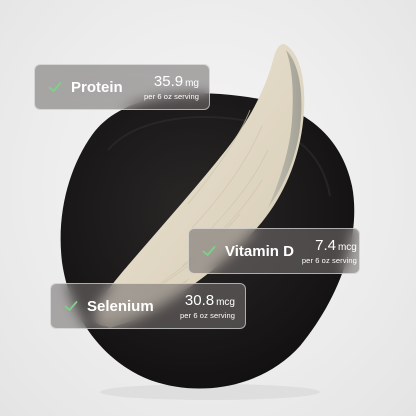 The image size is (416, 416). Describe the element at coordinates (120, 306) in the screenshot. I see `nutrient-name: Selenium` at that location.